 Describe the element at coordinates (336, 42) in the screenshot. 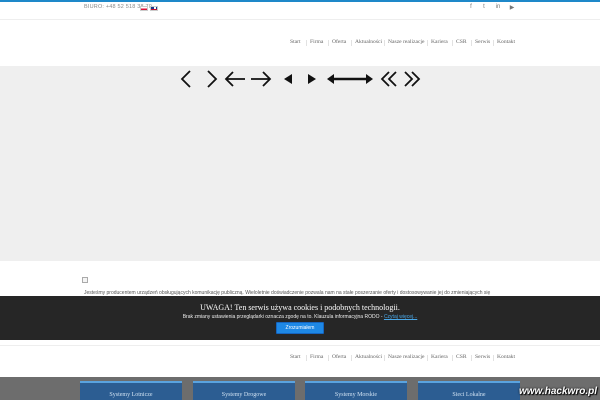

I see `nav-item-oferta: Oferta` at that location.